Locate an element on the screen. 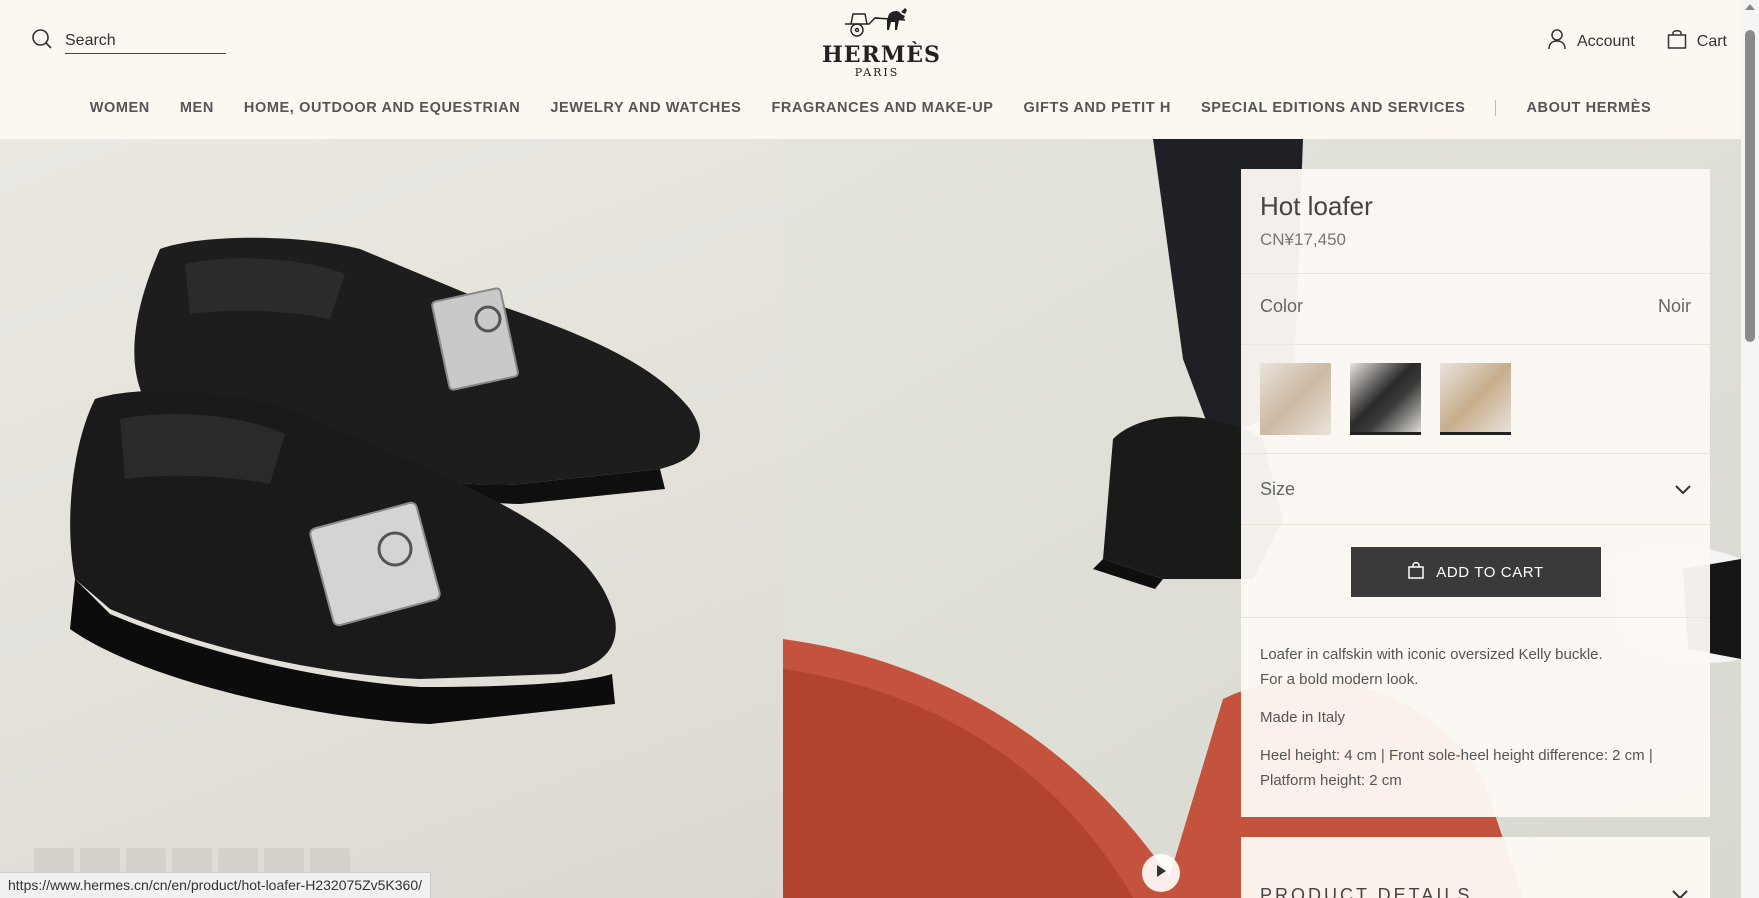  cart-bag-icon is located at coordinates (1677, 41).